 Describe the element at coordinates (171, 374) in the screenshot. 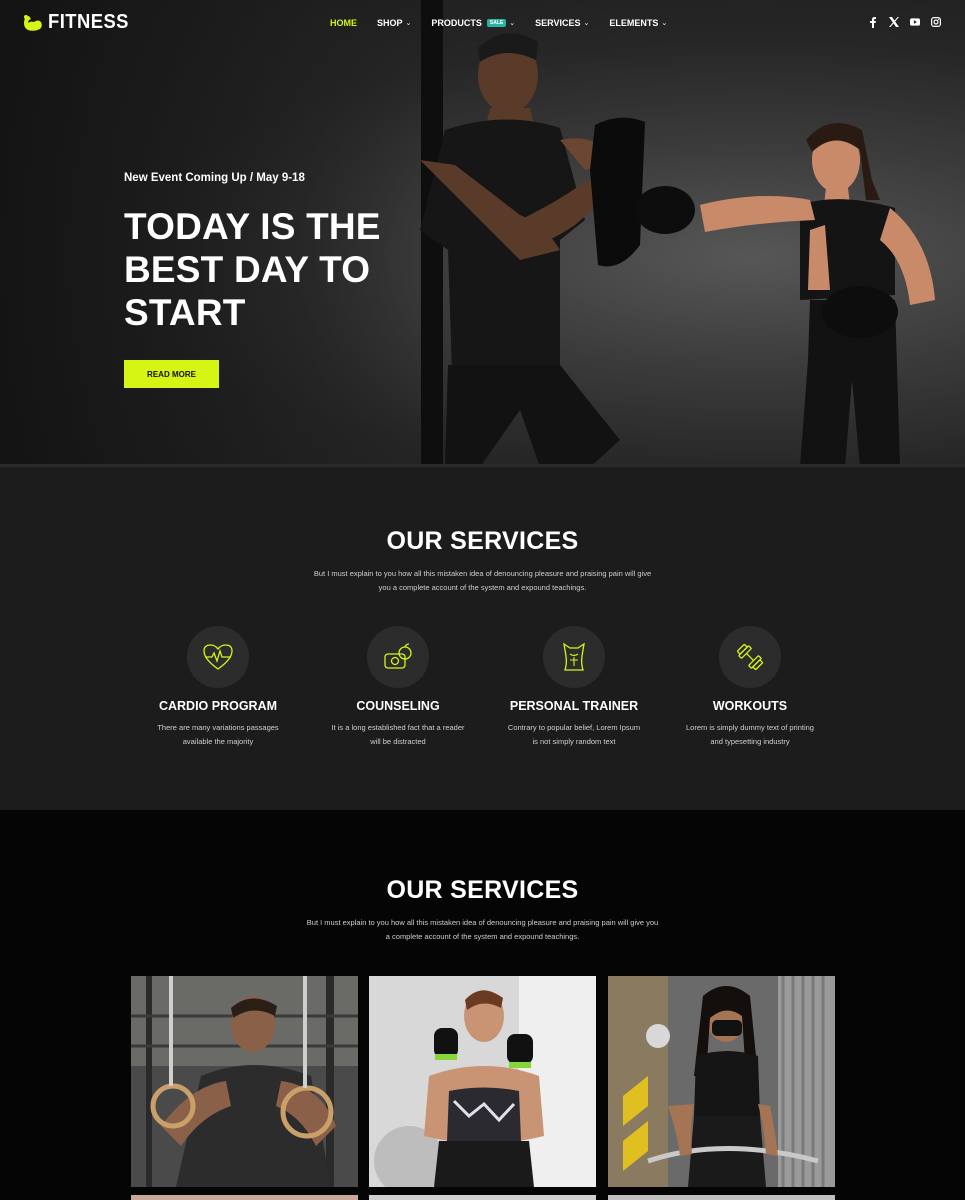

I see `read-more-button: READ MORE` at that location.